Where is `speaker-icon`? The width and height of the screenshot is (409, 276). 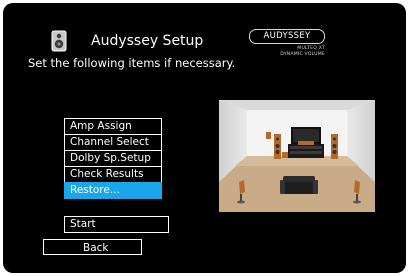 speaker-icon is located at coordinates (59, 41).